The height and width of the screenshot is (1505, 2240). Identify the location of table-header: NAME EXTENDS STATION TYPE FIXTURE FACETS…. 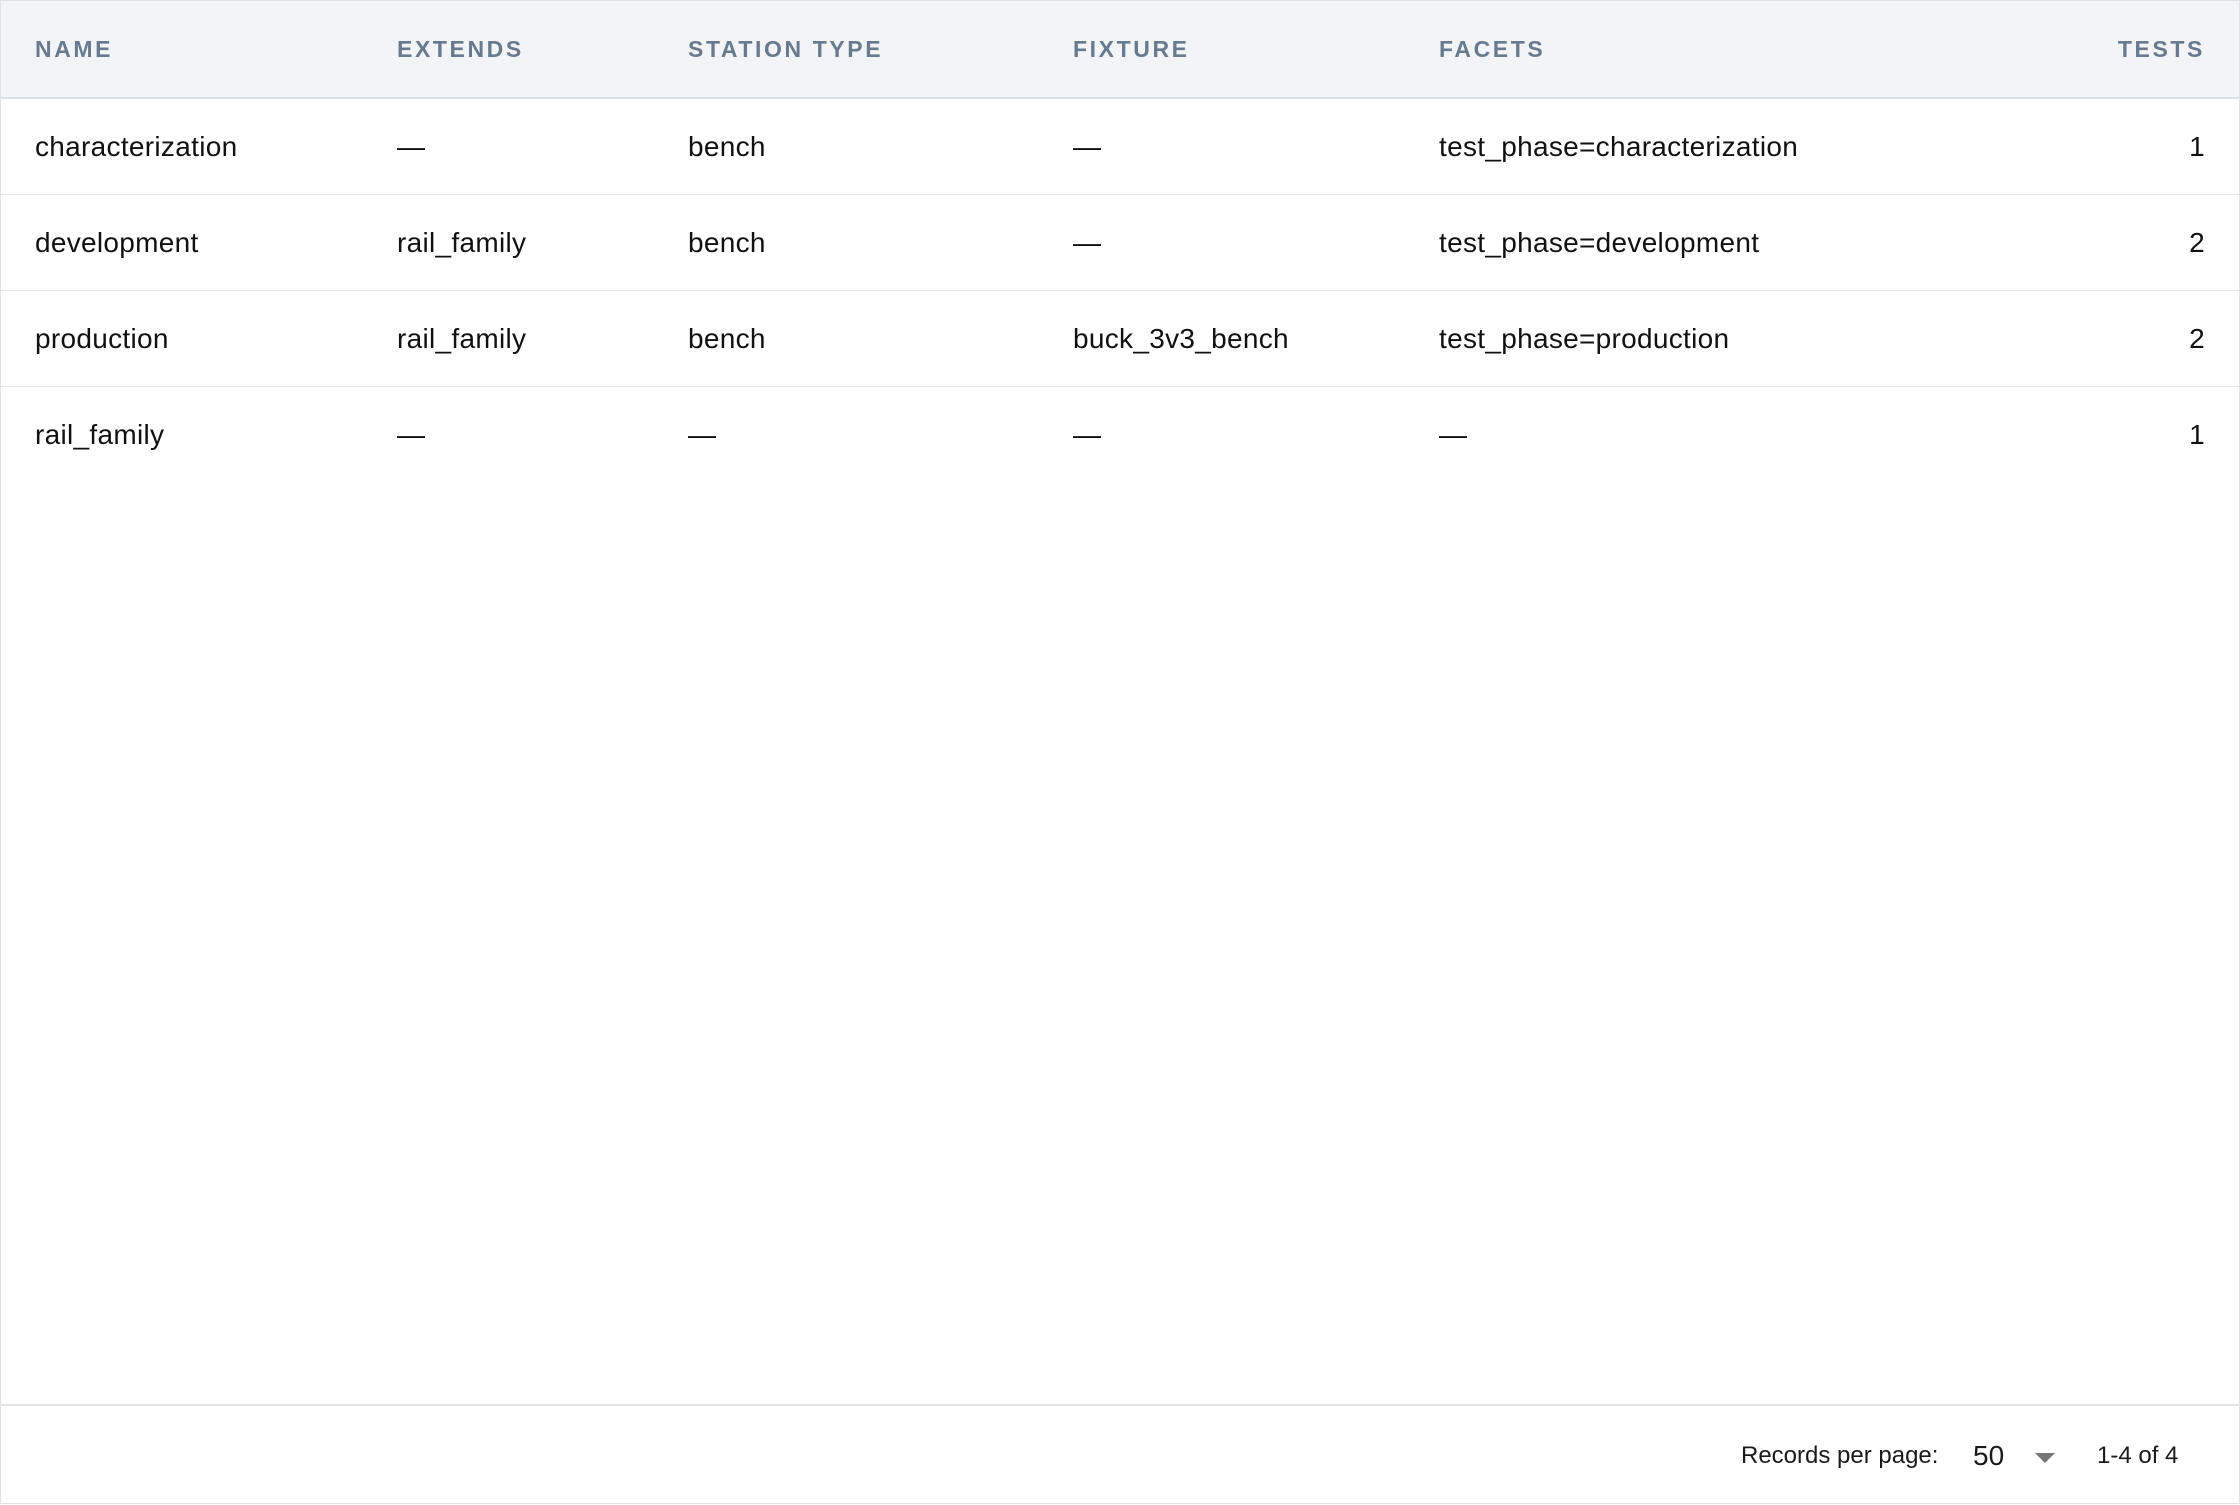
(1120, 50).